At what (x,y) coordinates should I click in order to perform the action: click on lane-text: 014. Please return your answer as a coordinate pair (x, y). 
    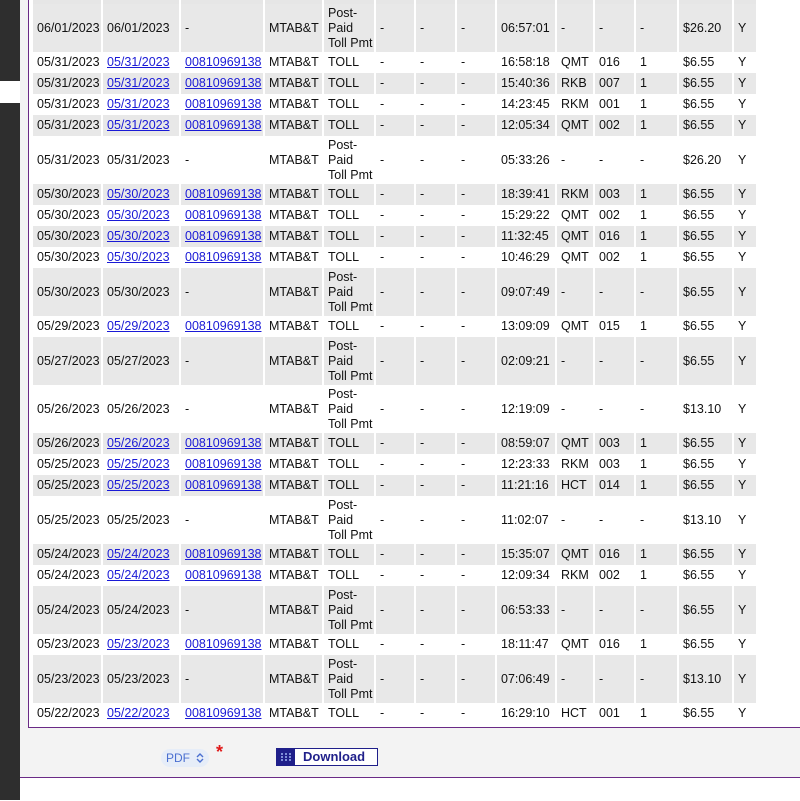
    Looking at the image, I should click on (609, 485).